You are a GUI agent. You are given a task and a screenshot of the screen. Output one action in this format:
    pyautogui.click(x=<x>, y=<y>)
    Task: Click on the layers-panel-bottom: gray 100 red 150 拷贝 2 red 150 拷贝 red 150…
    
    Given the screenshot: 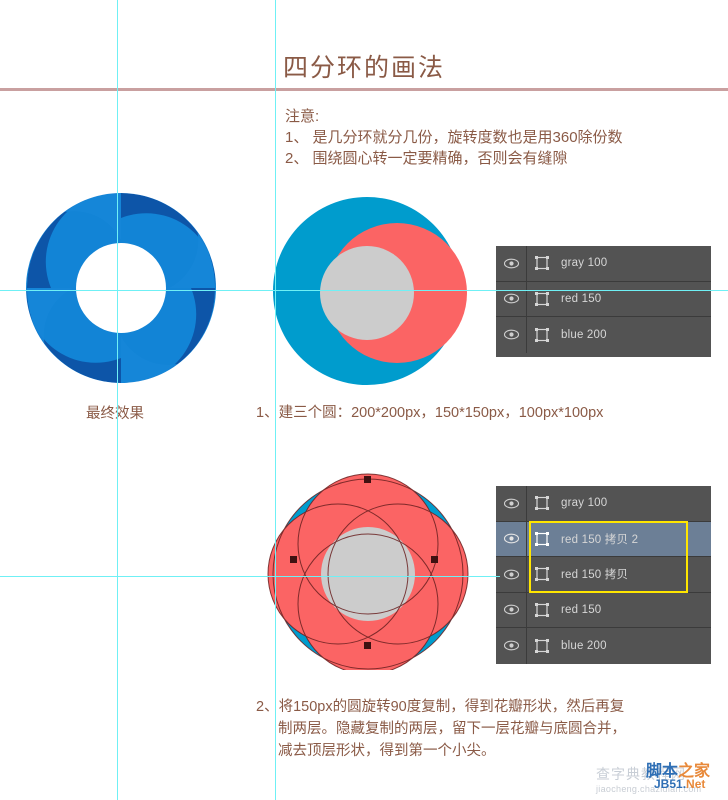 What is the action you would take?
    pyautogui.click(x=603, y=575)
    